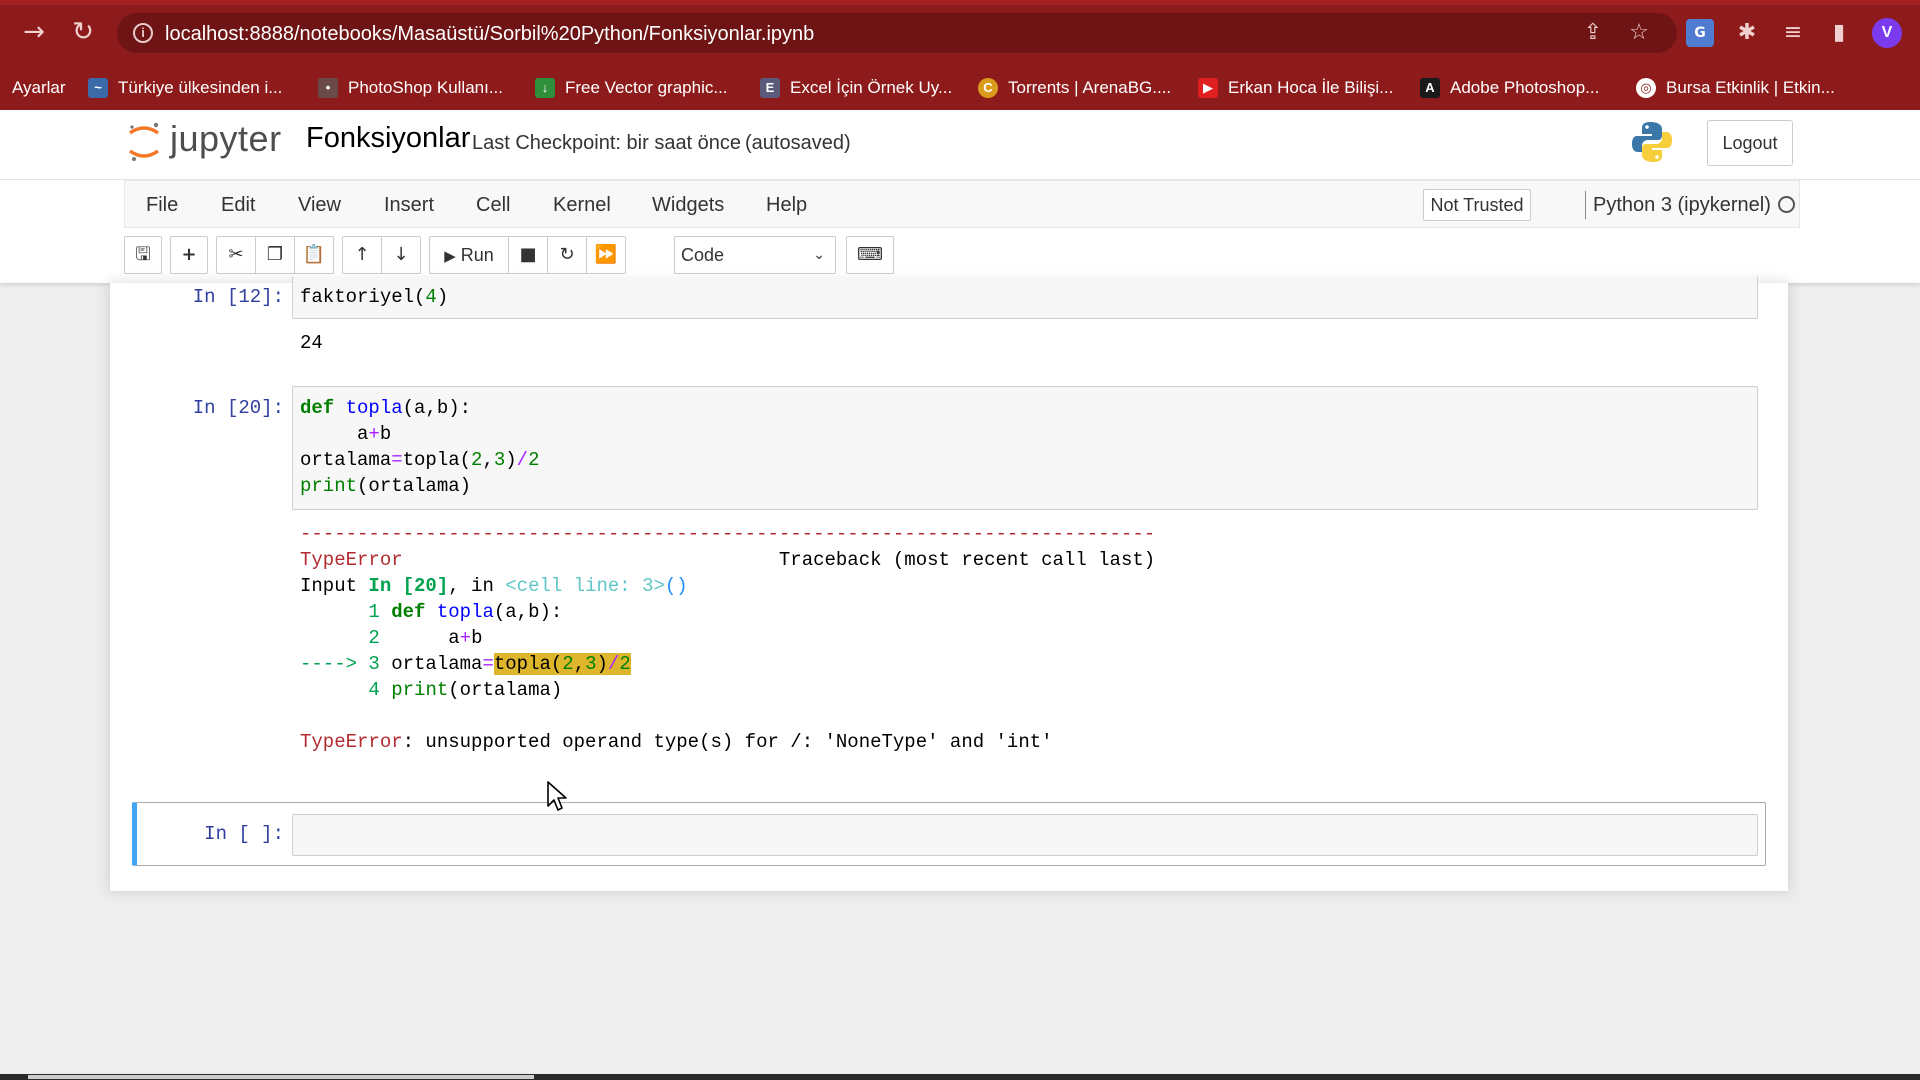 The height and width of the screenshot is (1080, 1920). I want to click on reload-icon: ↻, so click(83, 32).